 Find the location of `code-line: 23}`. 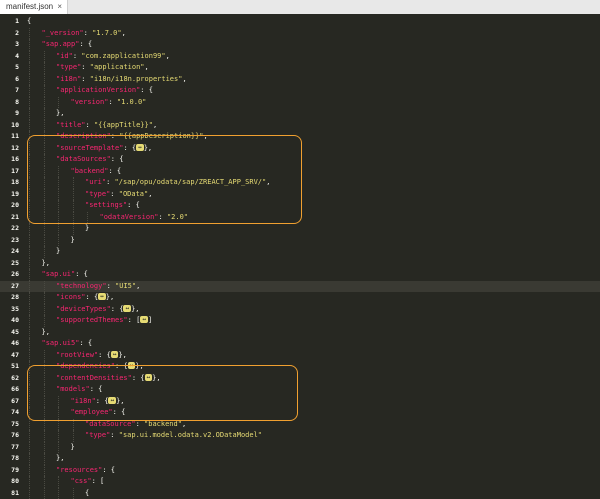

code-line: 23} is located at coordinates (300, 241).